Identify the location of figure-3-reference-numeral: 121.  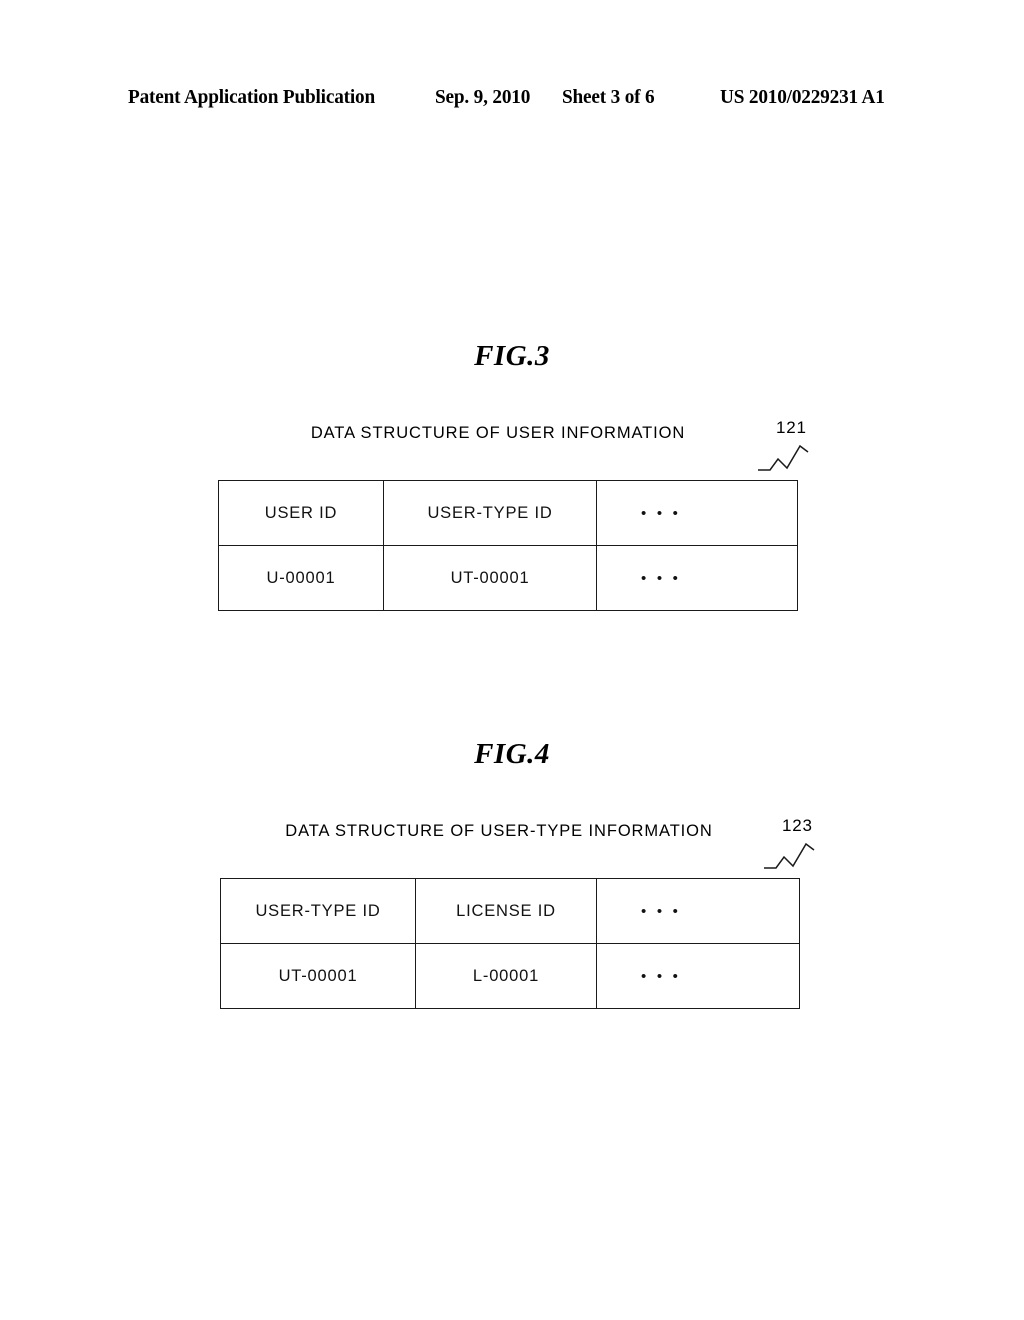
(791, 427).